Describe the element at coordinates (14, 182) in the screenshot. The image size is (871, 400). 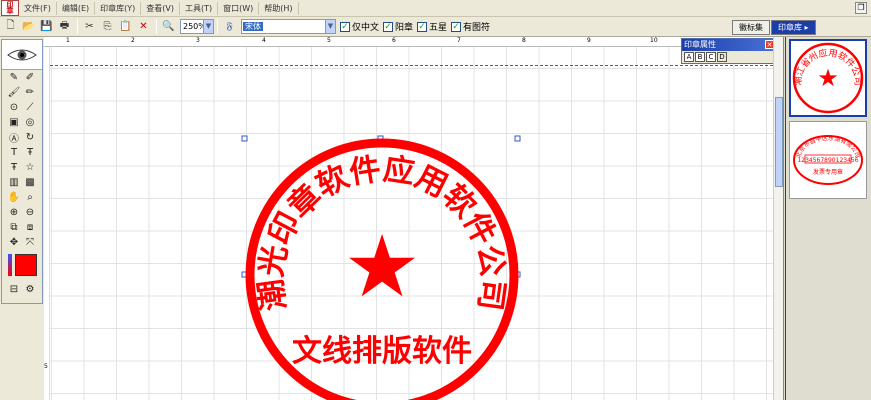
I see `barcode-icon: ▥` at that location.